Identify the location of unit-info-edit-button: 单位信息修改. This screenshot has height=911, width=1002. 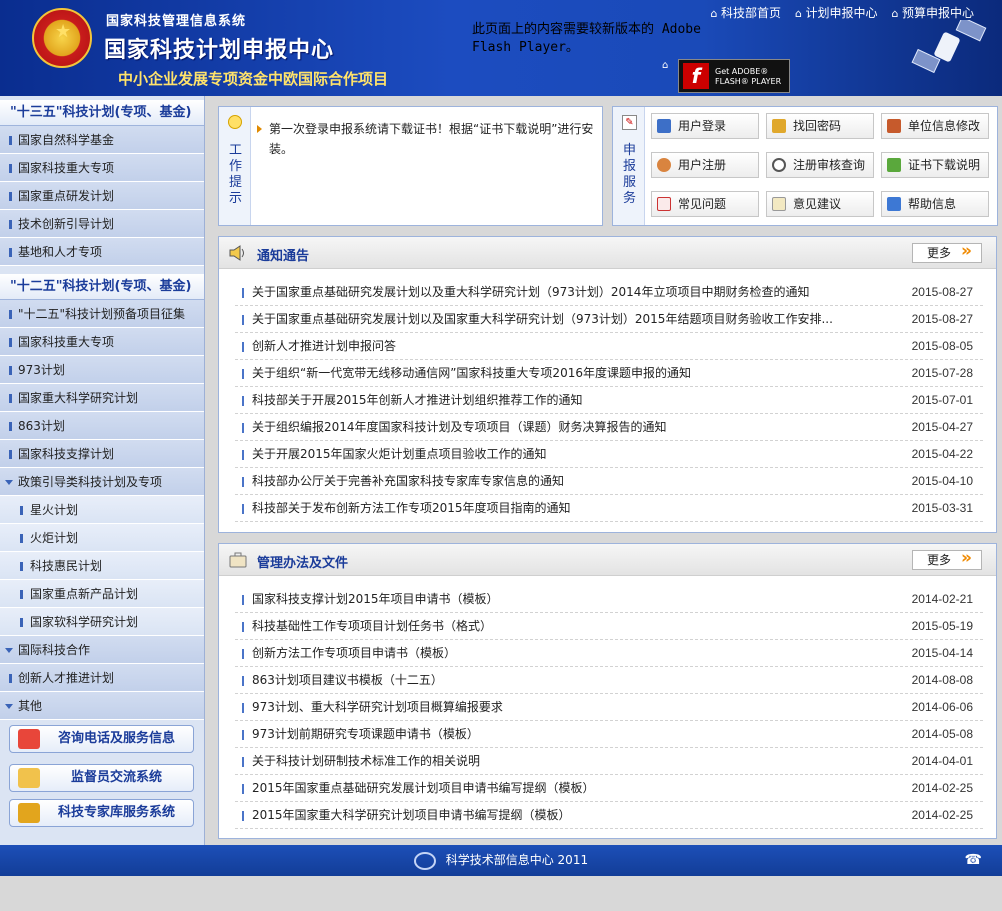
(935, 126).